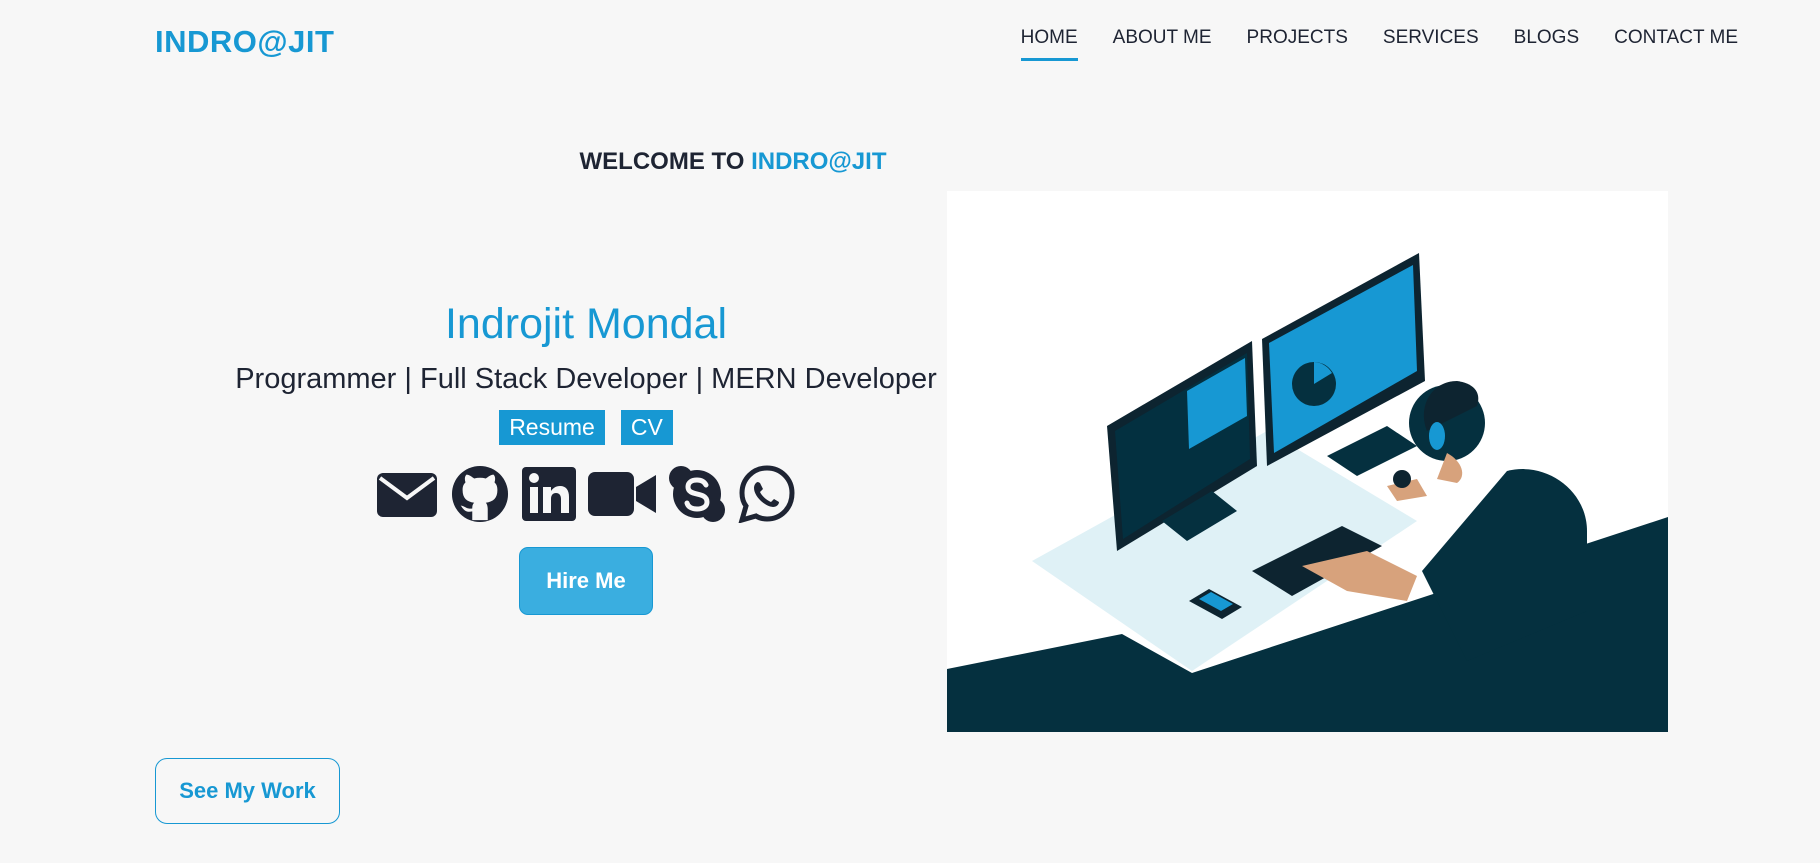  What do you see at coordinates (819, 161) in the screenshot?
I see `welcome-brand: INDRO@JIT` at bounding box center [819, 161].